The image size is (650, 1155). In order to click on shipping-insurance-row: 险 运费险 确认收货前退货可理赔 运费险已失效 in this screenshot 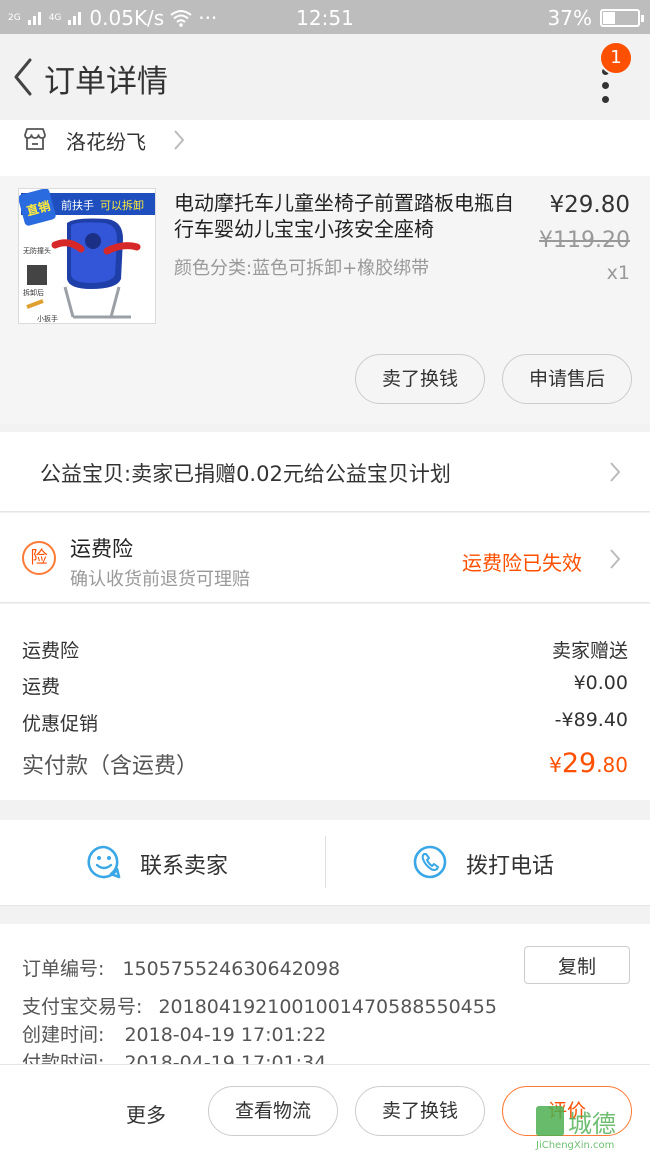, I will do `click(325, 558)`.